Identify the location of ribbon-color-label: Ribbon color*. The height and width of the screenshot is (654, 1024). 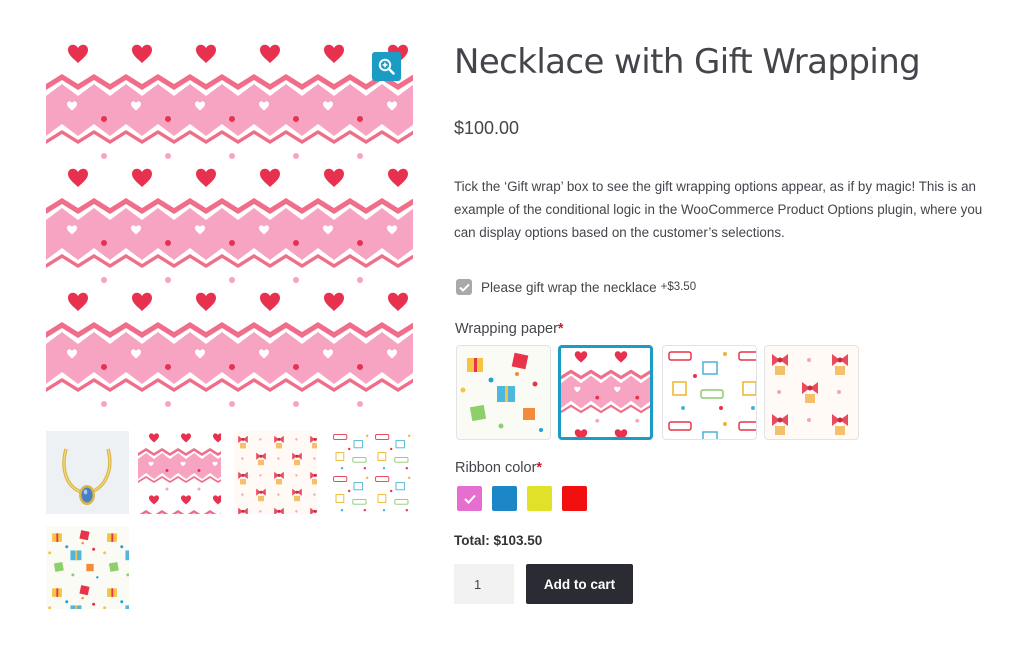
(498, 468).